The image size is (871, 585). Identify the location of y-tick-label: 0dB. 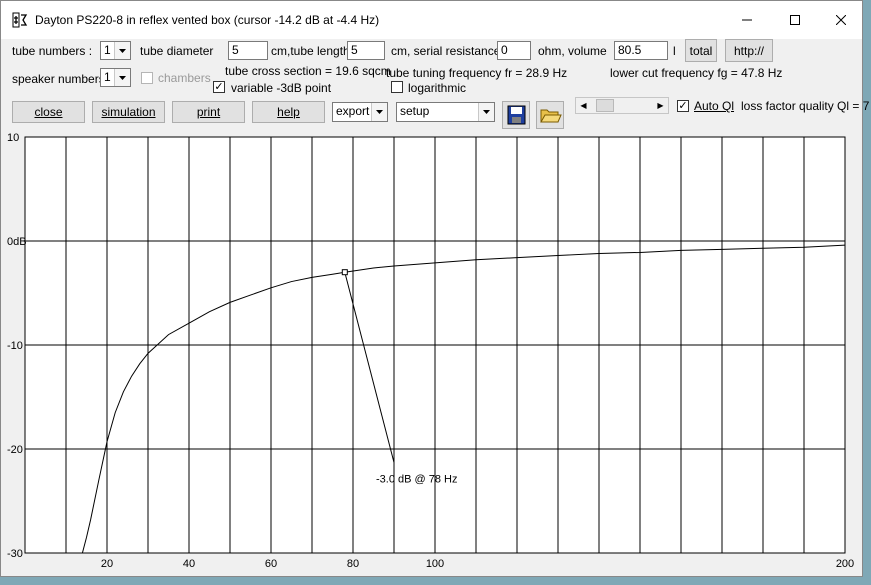
(17, 242).